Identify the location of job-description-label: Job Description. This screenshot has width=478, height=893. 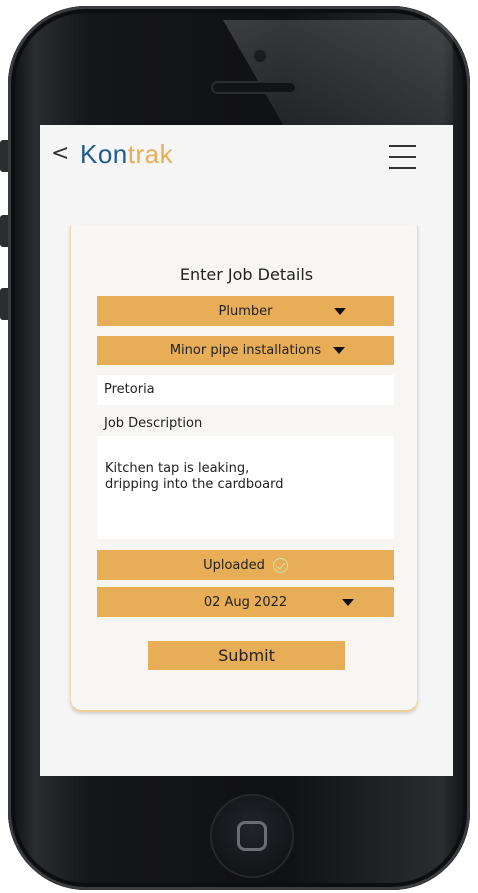
(153, 423).